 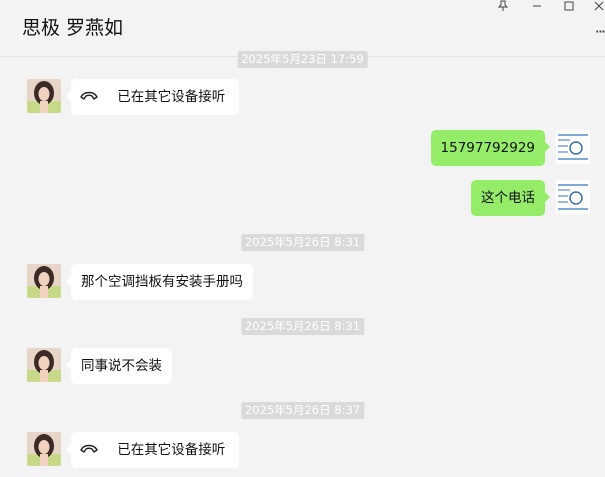 I want to click on close-icon, so click(x=594, y=8).